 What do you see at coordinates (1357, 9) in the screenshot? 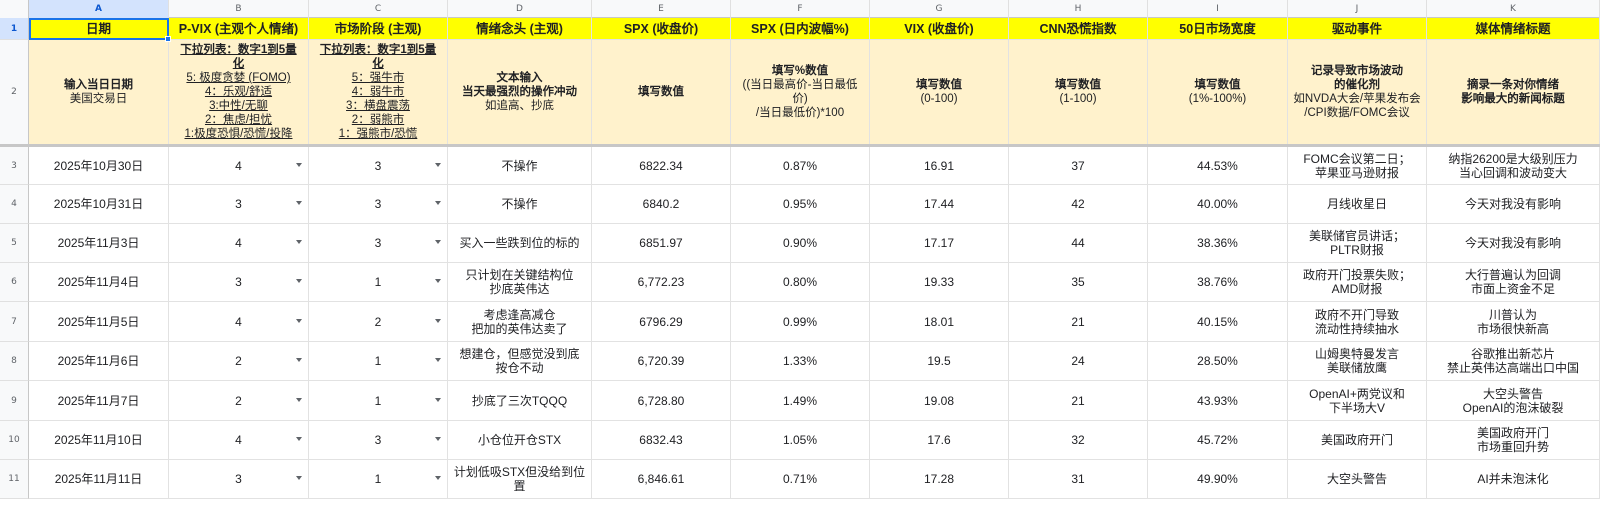
I see `column-letter-j: J` at bounding box center [1357, 9].